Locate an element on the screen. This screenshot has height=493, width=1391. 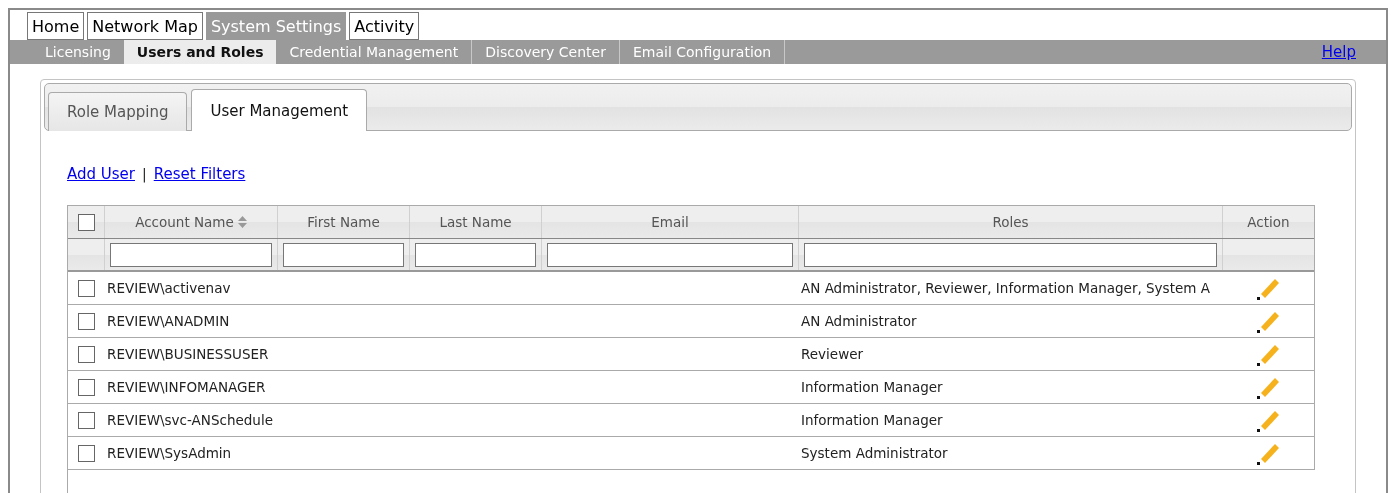
sub-nav-item: Users and Roles is located at coordinates (200, 52).